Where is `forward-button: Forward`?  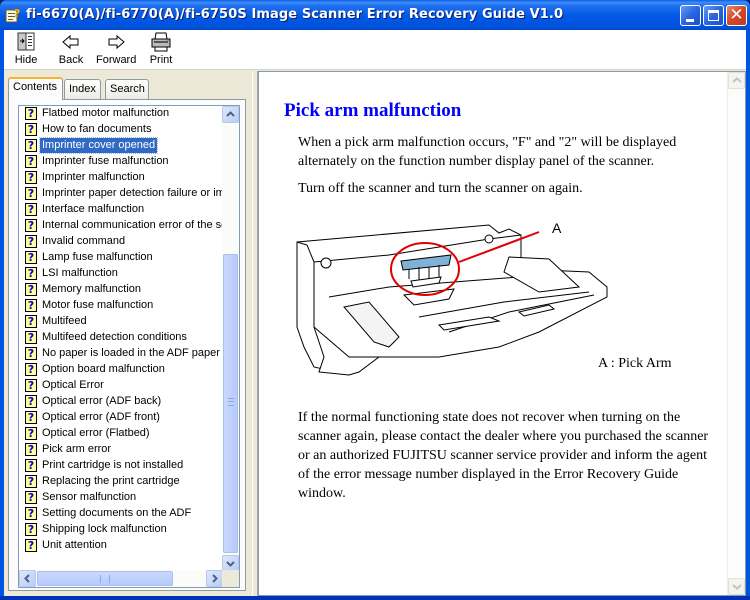
forward-button: Forward is located at coordinates (116, 50).